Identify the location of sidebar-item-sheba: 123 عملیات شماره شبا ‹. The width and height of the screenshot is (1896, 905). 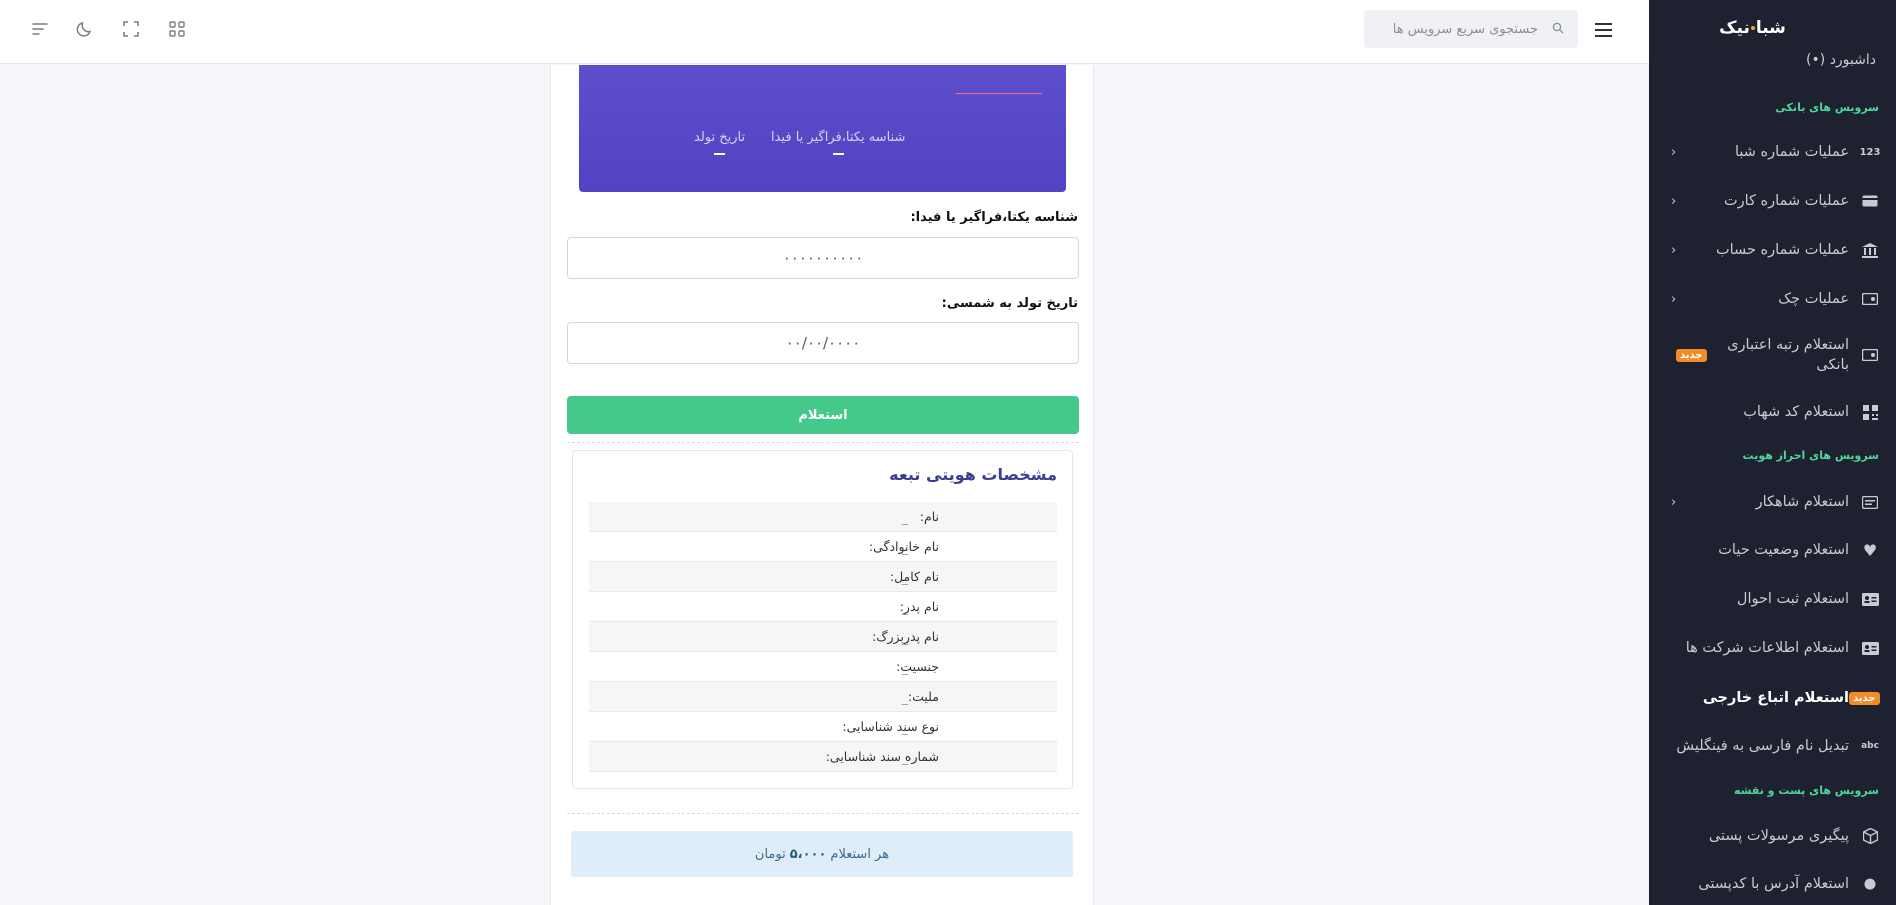
(1772, 152).